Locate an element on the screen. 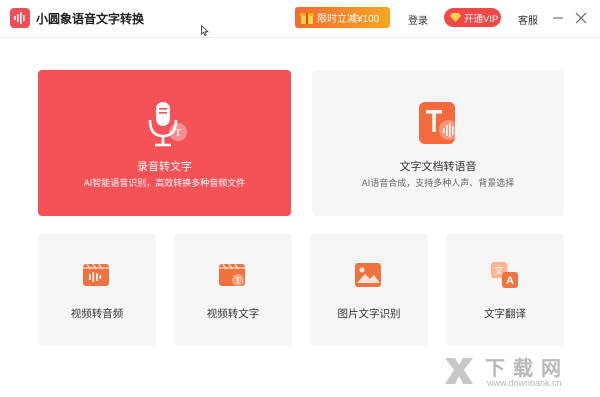  microphone-icon: T is located at coordinates (167, 124).